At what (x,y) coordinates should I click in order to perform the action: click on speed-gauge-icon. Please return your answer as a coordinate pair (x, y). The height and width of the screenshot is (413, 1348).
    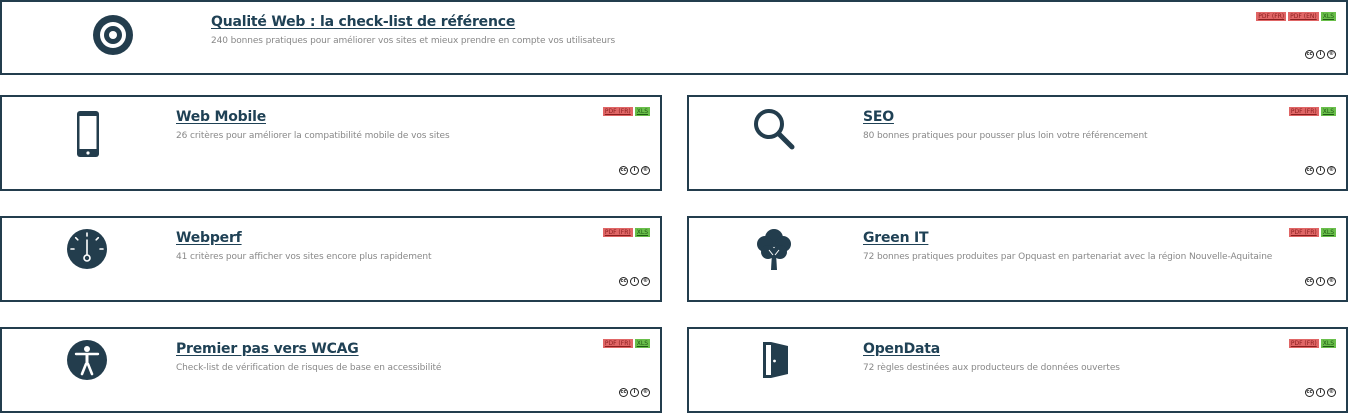
    Looking at the image, I should click on (87, 249).